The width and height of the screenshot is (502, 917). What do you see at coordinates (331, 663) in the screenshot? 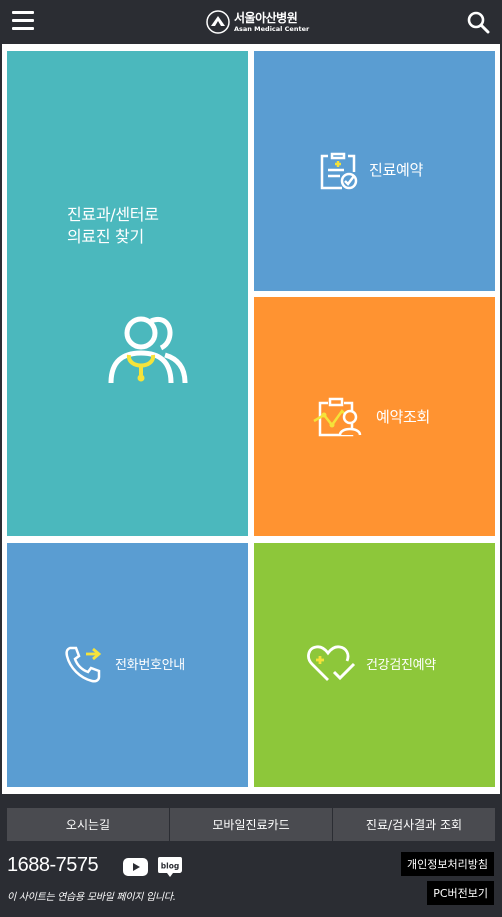
I see `heart-check-icon` at bounding box center [331, 663].